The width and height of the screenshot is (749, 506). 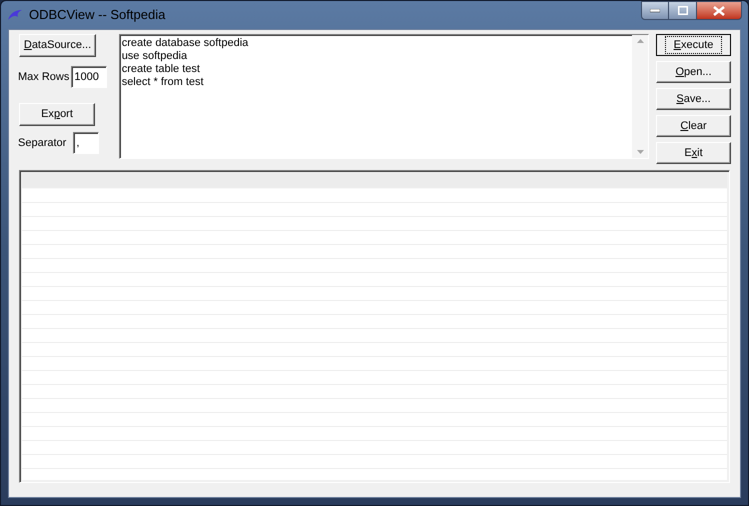 I want to click on maximize-button, so click(x=682, y=10).